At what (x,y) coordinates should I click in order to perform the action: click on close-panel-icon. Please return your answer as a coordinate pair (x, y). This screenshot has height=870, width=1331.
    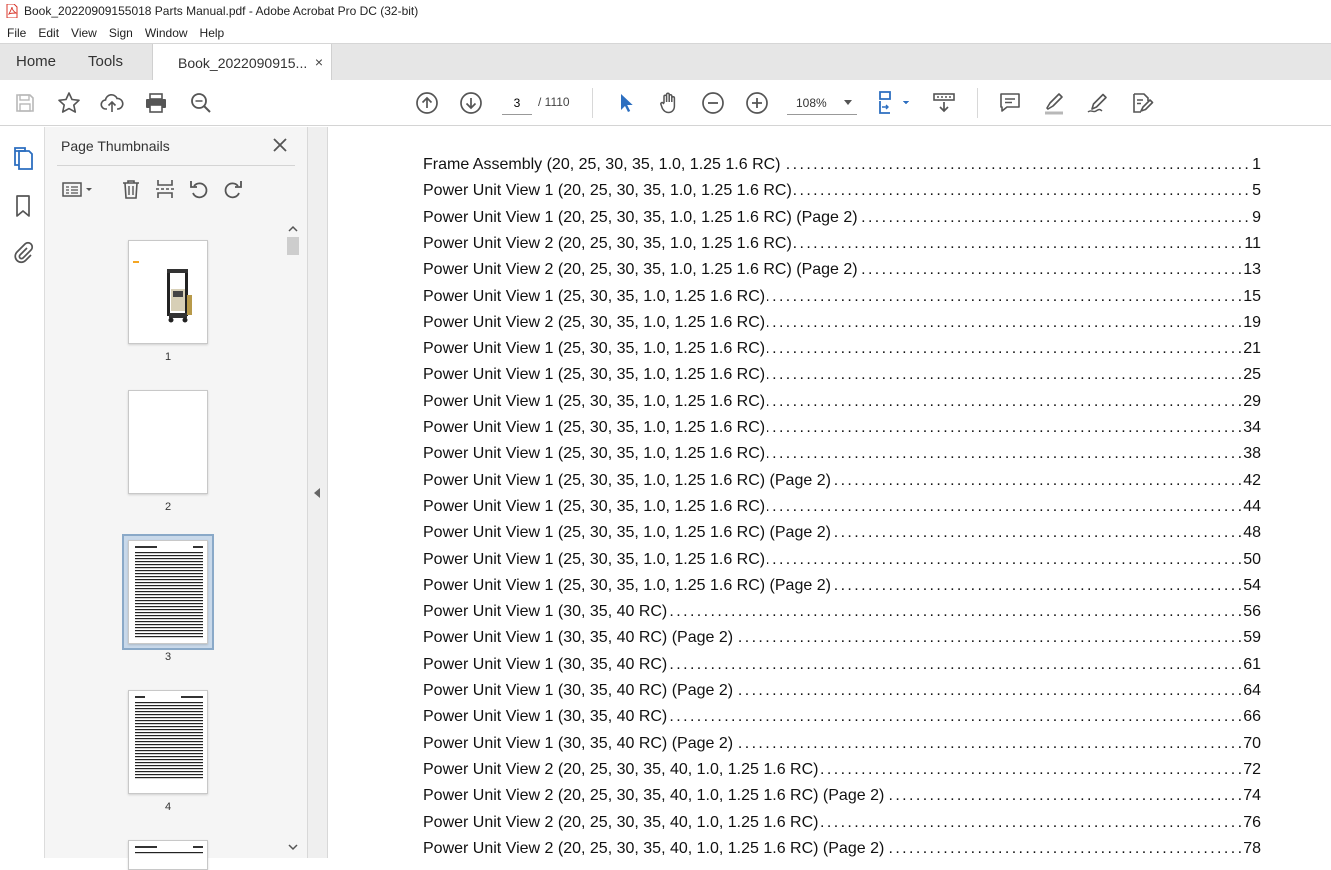
    Looking at the image, I should click on (280, 145).